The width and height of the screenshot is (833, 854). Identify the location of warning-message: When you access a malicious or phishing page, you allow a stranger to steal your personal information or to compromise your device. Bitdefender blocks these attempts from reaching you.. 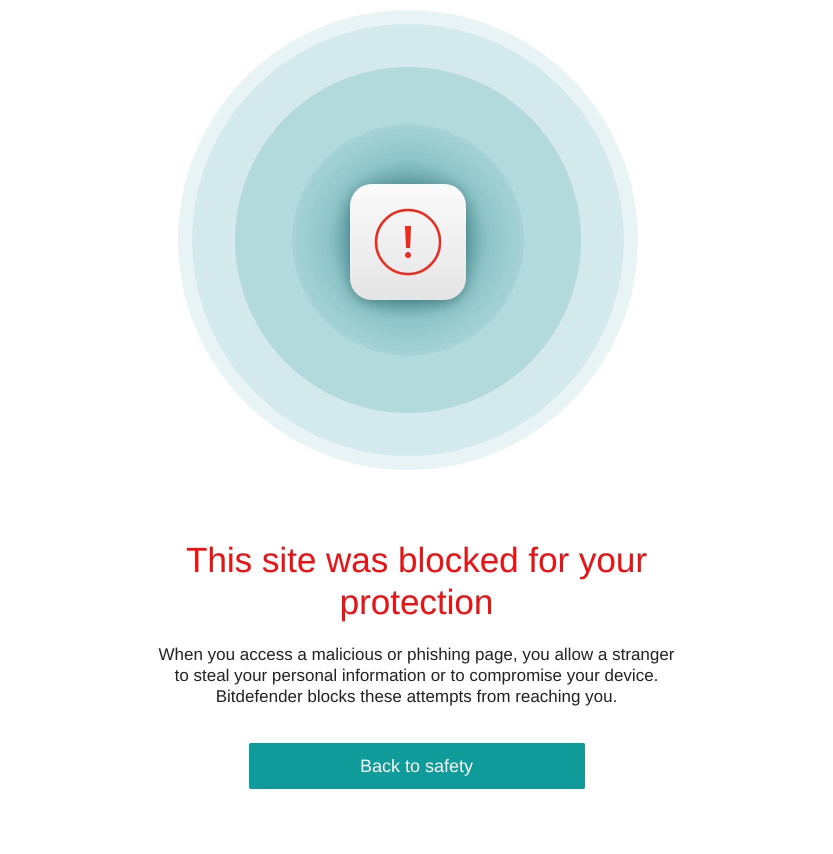
(417, 675).